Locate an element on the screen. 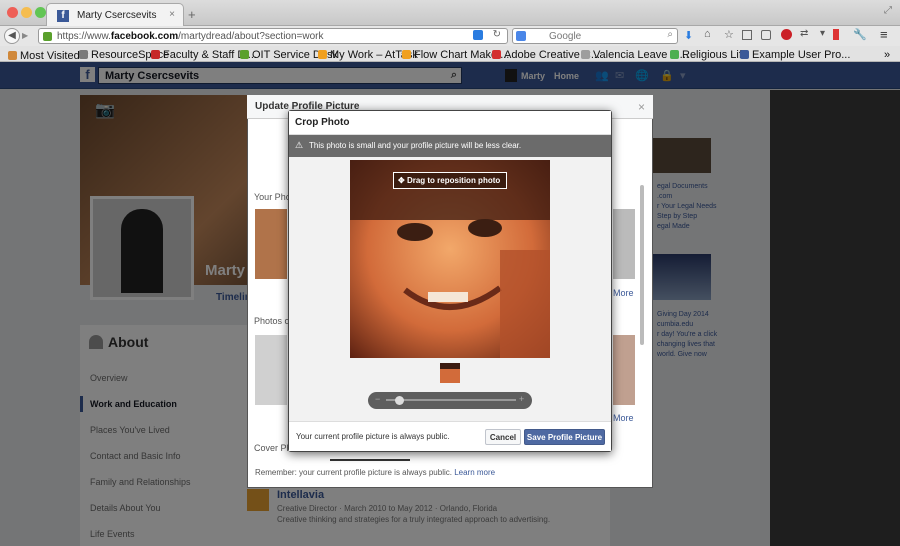 This screenshot has width=900, height=546. crop-dialog-header: Crop Photo is located at coordinates (450, 123).